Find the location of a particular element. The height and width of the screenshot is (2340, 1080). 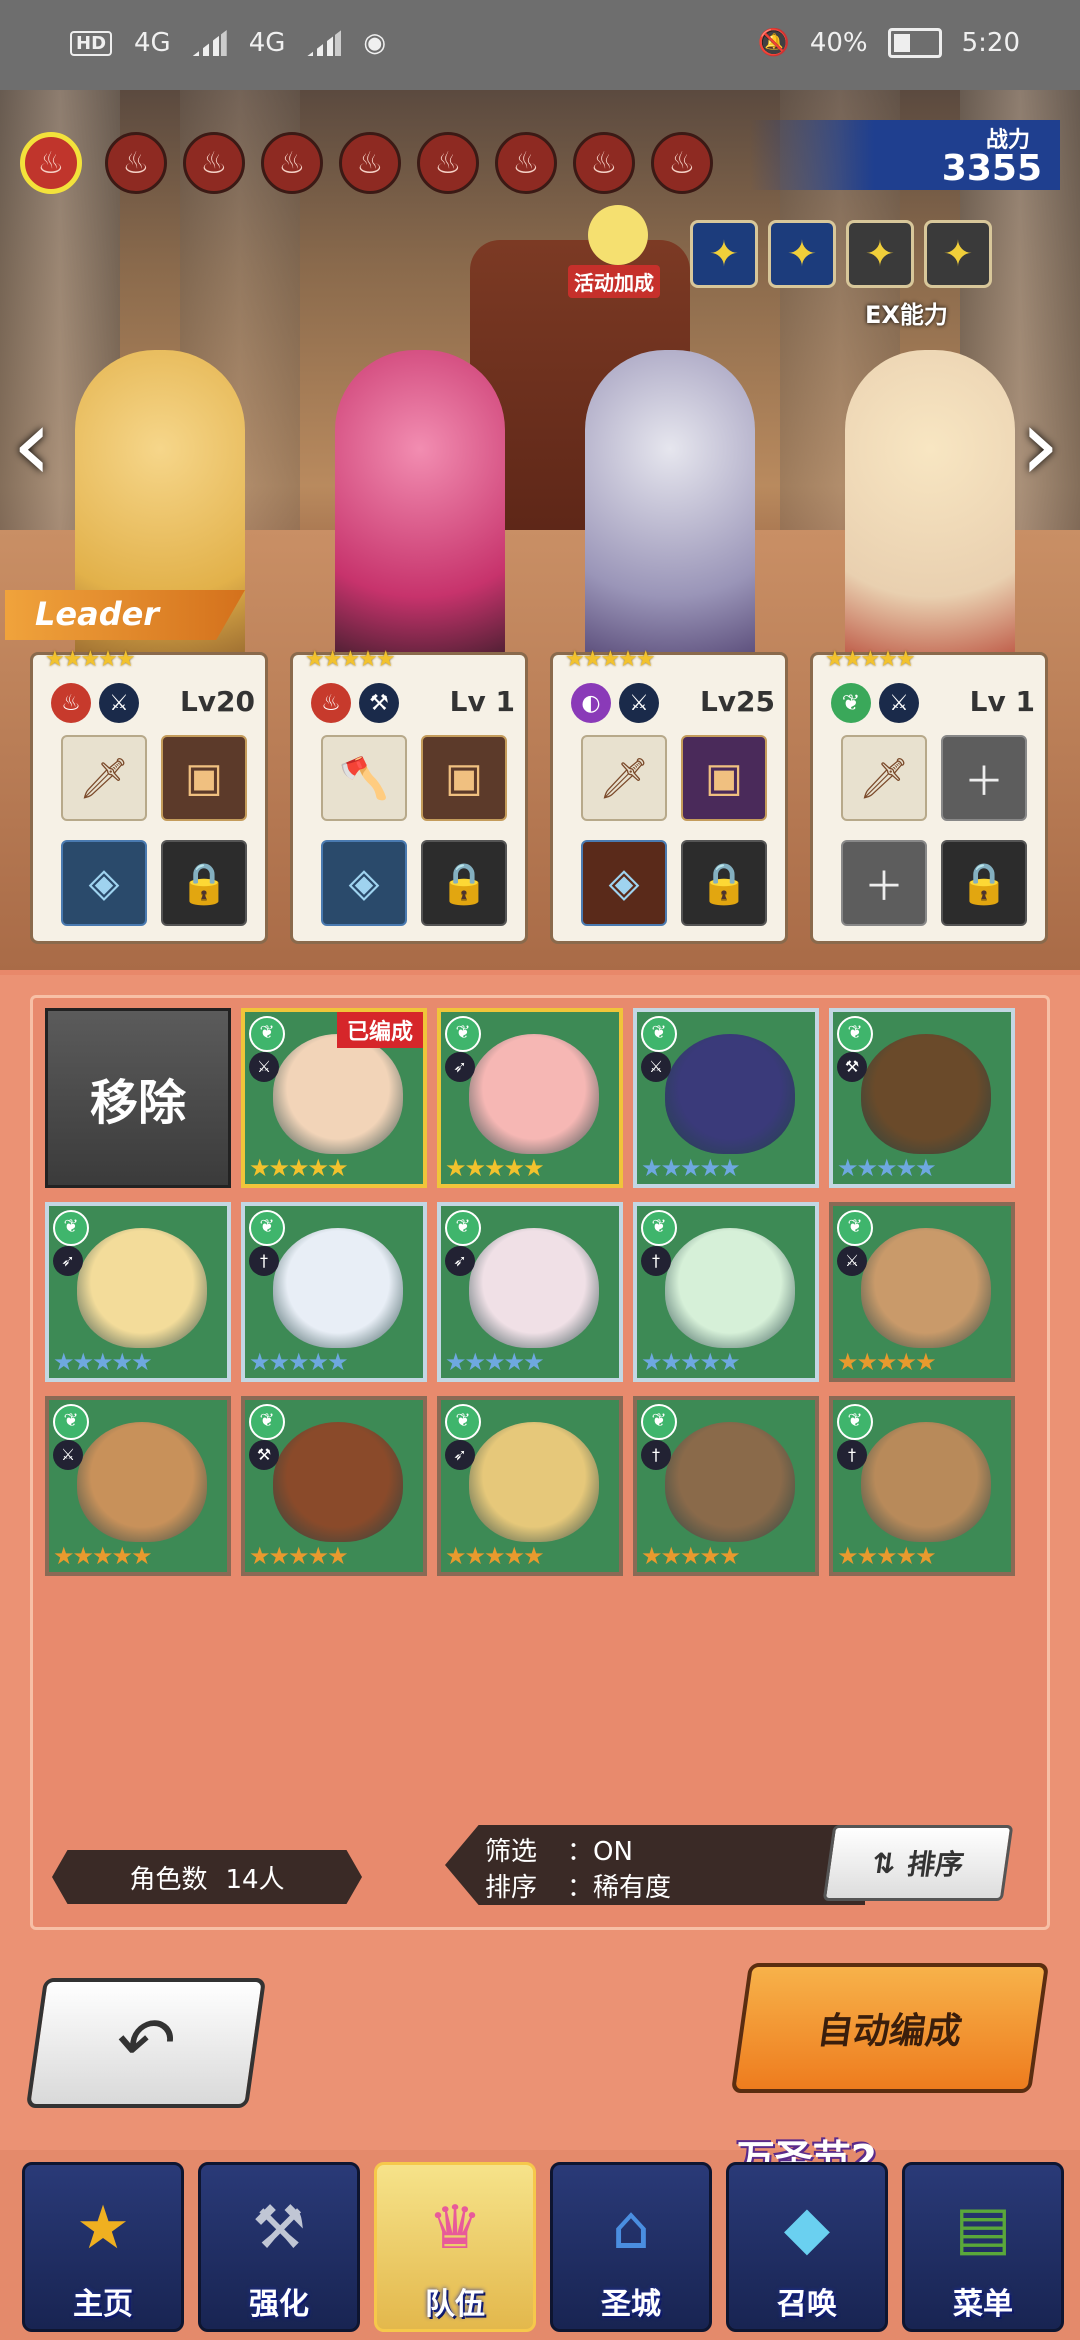

previous-team-arrow-icon: ‹ is located at coordinates (37, 445).